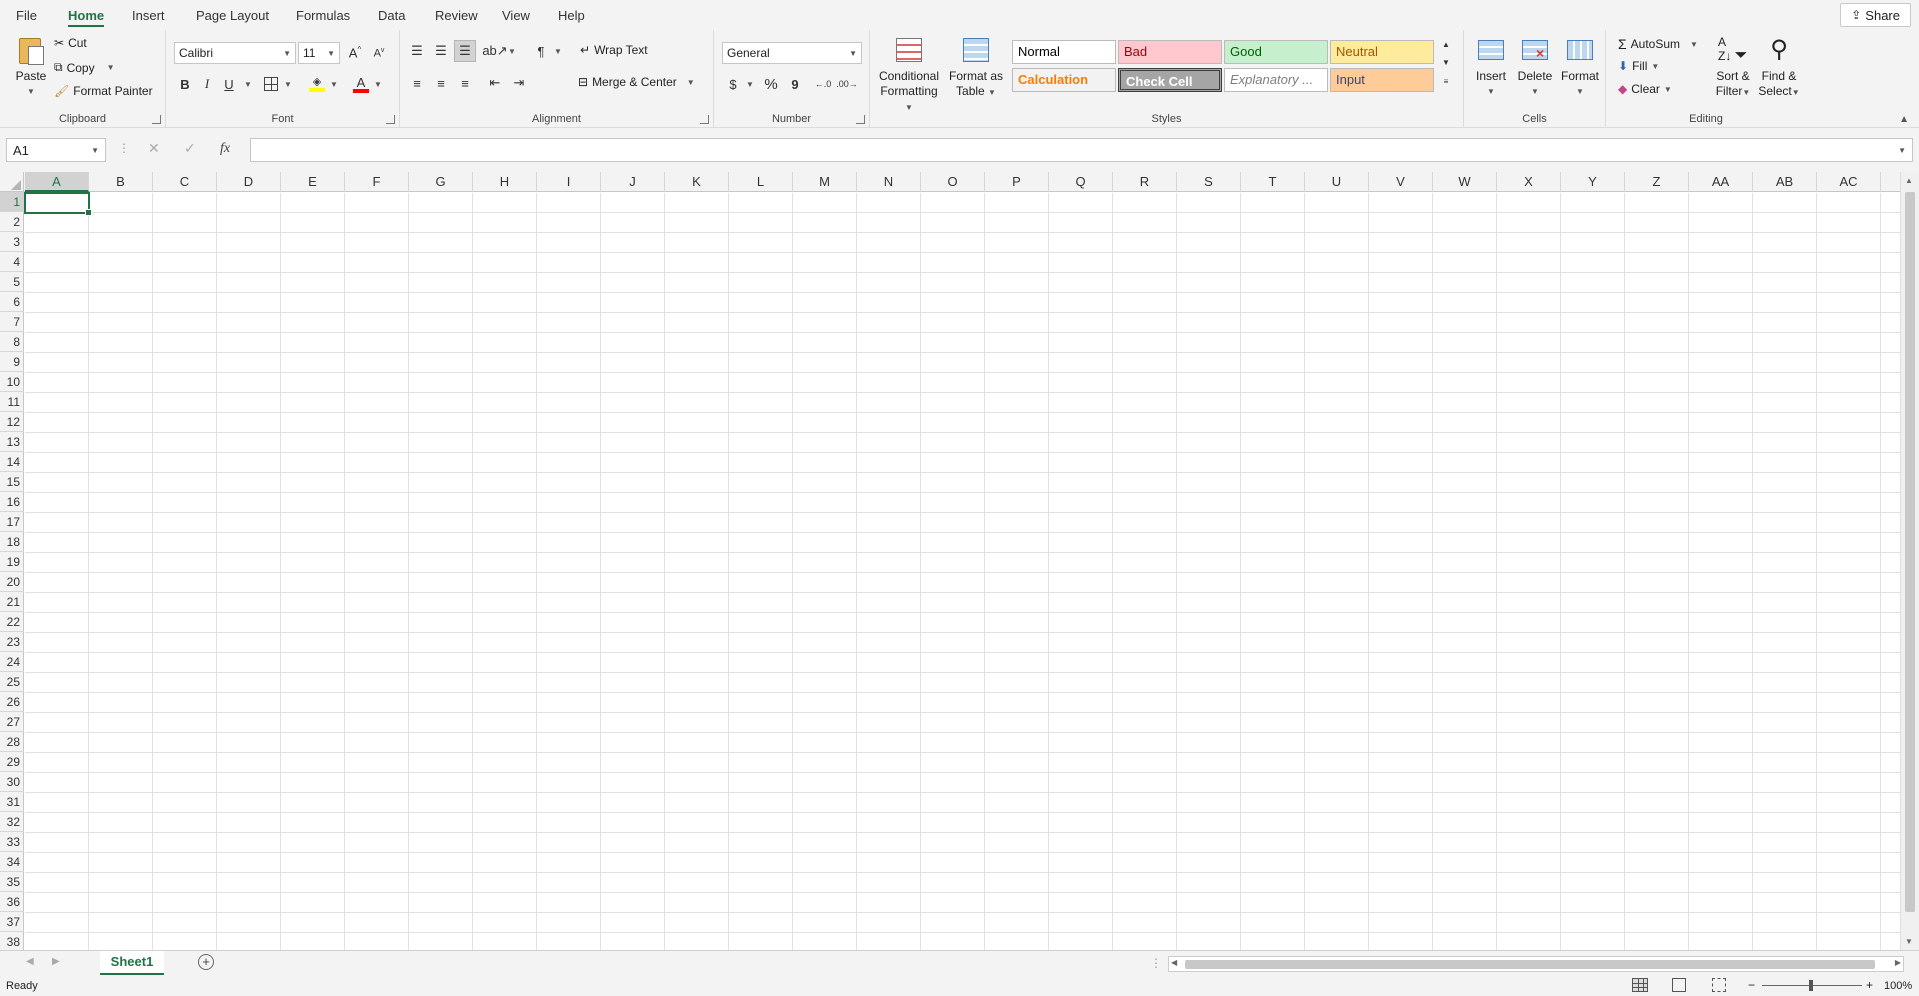 The width and height of the screenshot is (1919, 996). Describe the element at coordinates (319, 53) in the screenshot. I see `font-size-select: 11 ▼` at that location.